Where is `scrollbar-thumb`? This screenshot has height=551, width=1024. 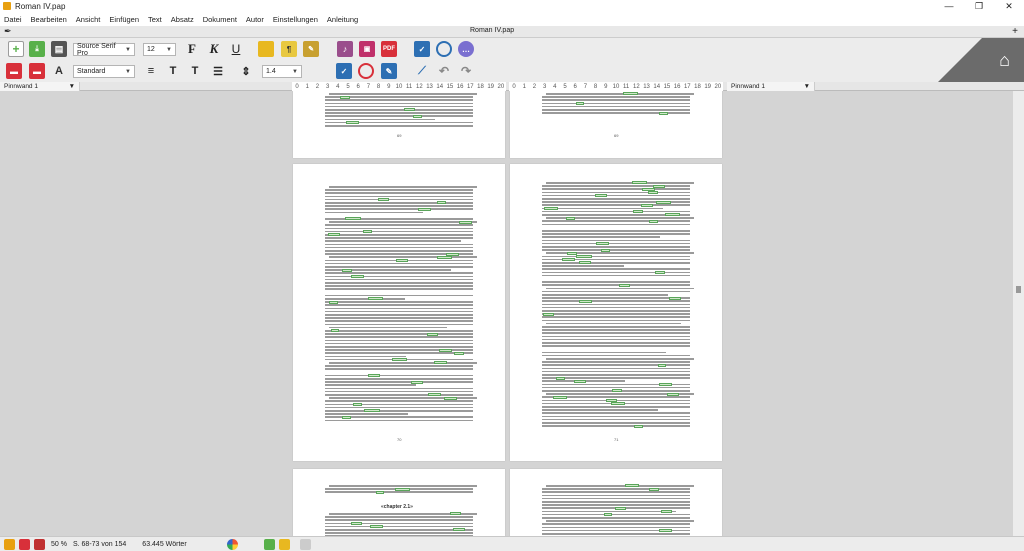
scrollbar-thumb is located at coordinates (1018, 289).